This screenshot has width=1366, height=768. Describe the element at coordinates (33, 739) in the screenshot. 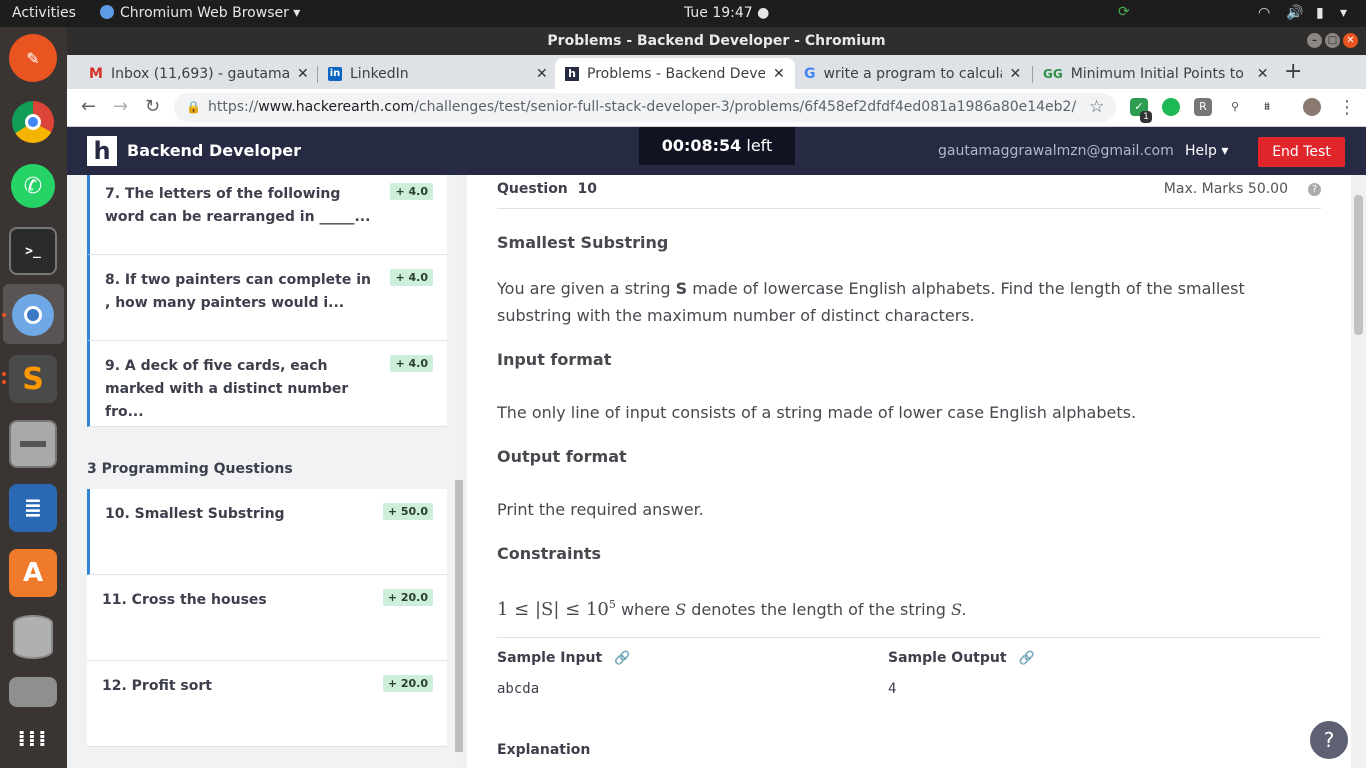

I see `show-applications-icon: ⁞⁞⁞` at that location.